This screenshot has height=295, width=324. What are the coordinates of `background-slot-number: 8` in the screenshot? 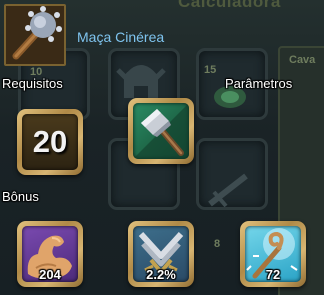 It's located at (217, 244).